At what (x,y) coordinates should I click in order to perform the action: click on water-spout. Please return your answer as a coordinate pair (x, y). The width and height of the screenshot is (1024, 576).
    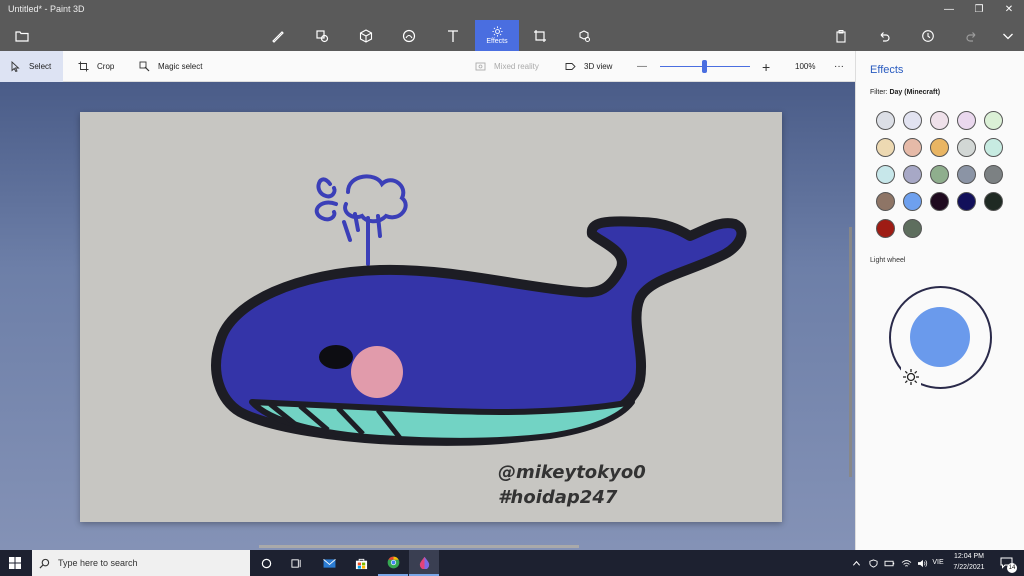
    Looking at the image, I should click on (361, 220).